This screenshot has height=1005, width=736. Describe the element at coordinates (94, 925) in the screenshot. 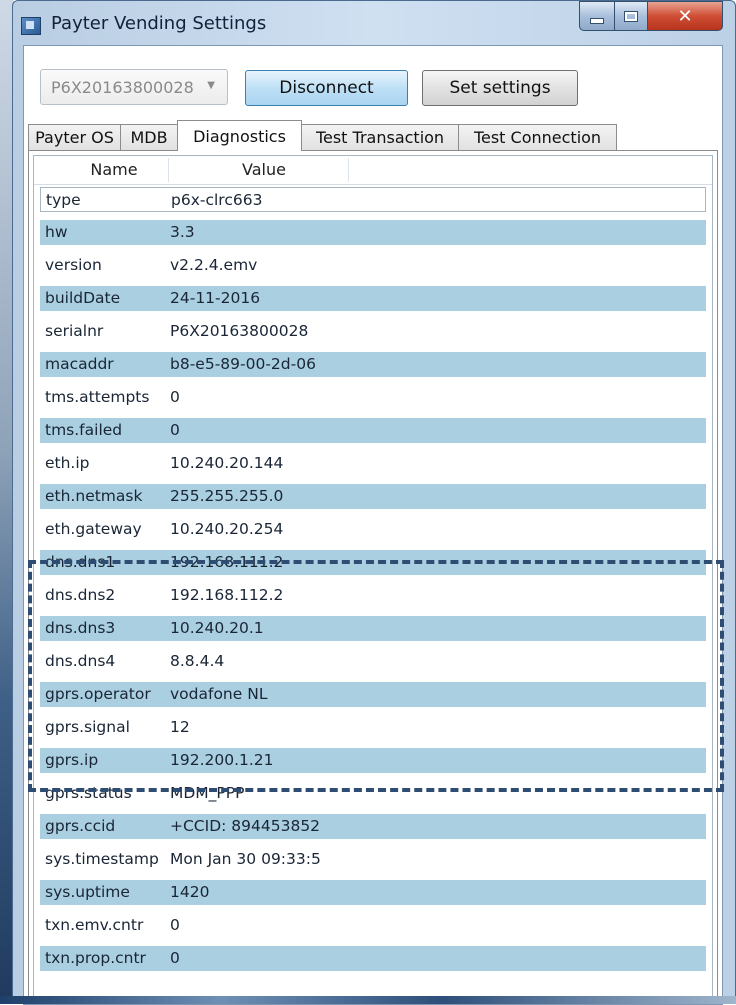

I see `row-name: txn.emv.cntr` at that location.